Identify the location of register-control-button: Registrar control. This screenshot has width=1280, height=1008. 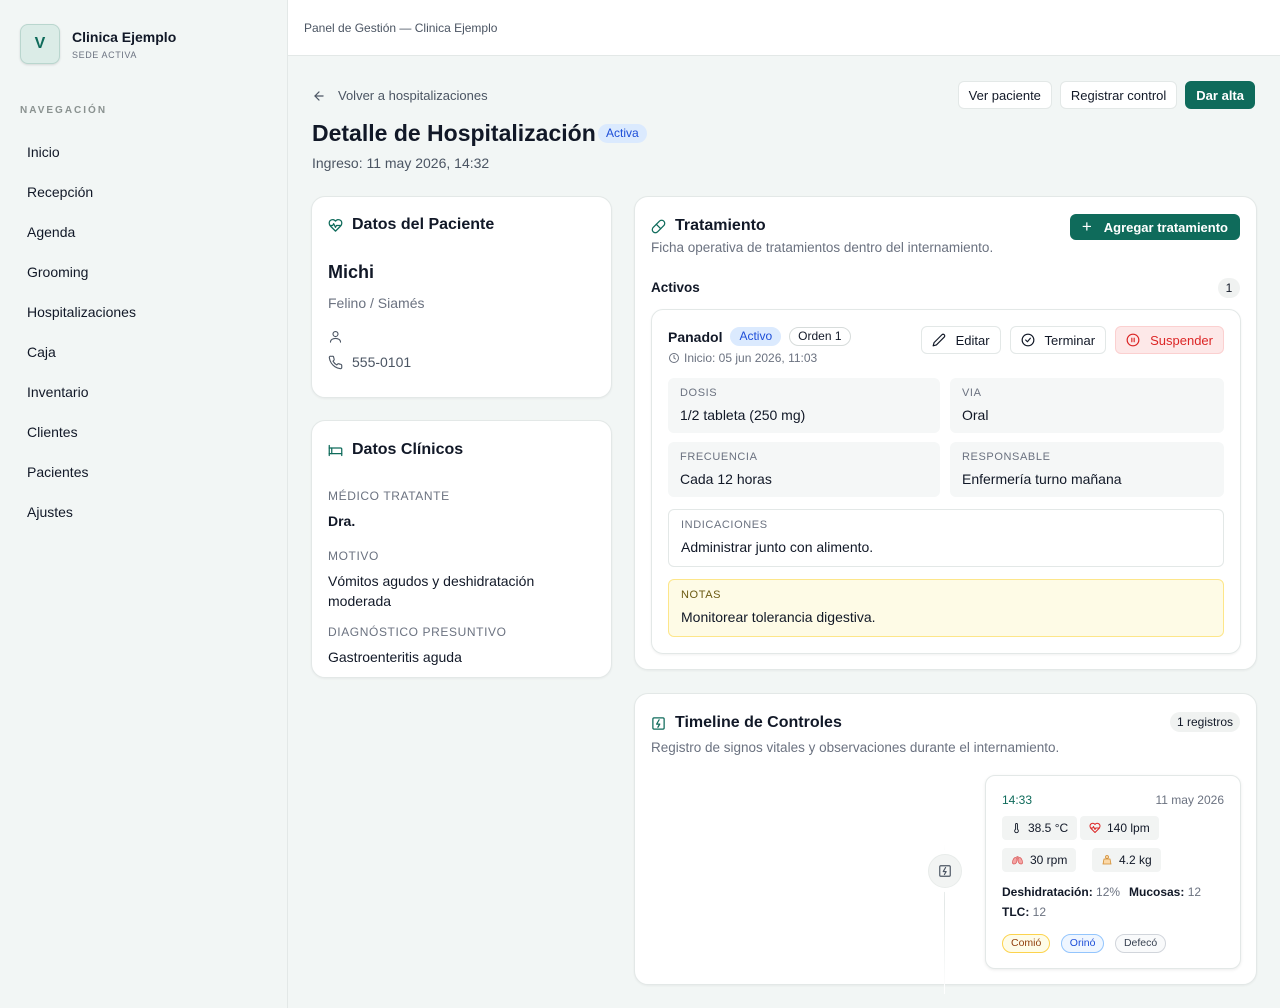
(1118, 95).